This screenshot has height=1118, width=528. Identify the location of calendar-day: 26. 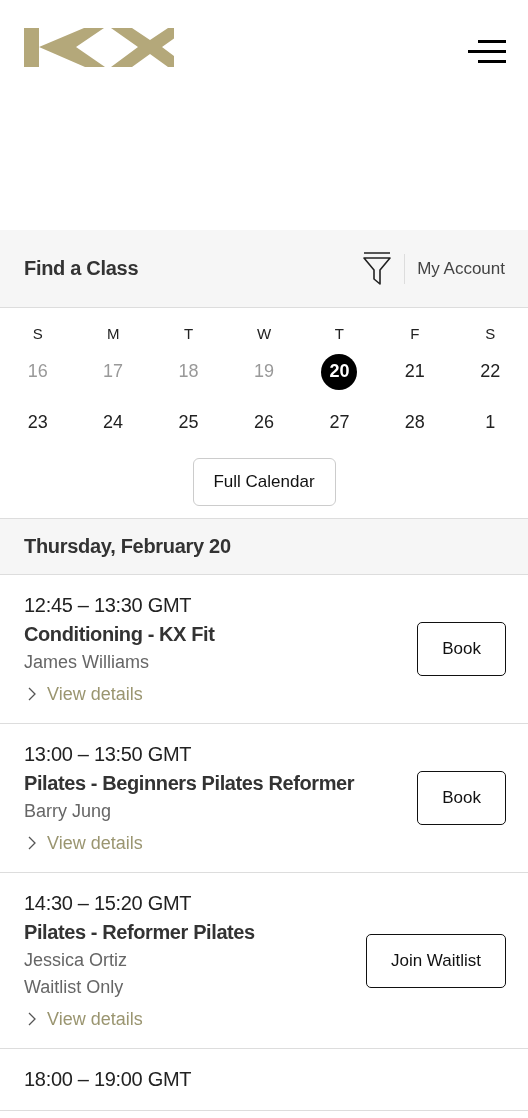
(264, 422).